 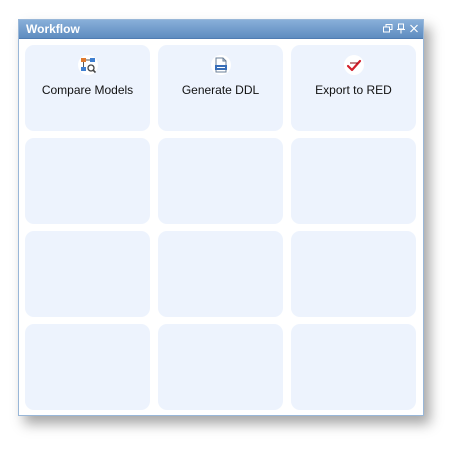 I want to click on generate-ddl-icon, so click(x=220, y=65).